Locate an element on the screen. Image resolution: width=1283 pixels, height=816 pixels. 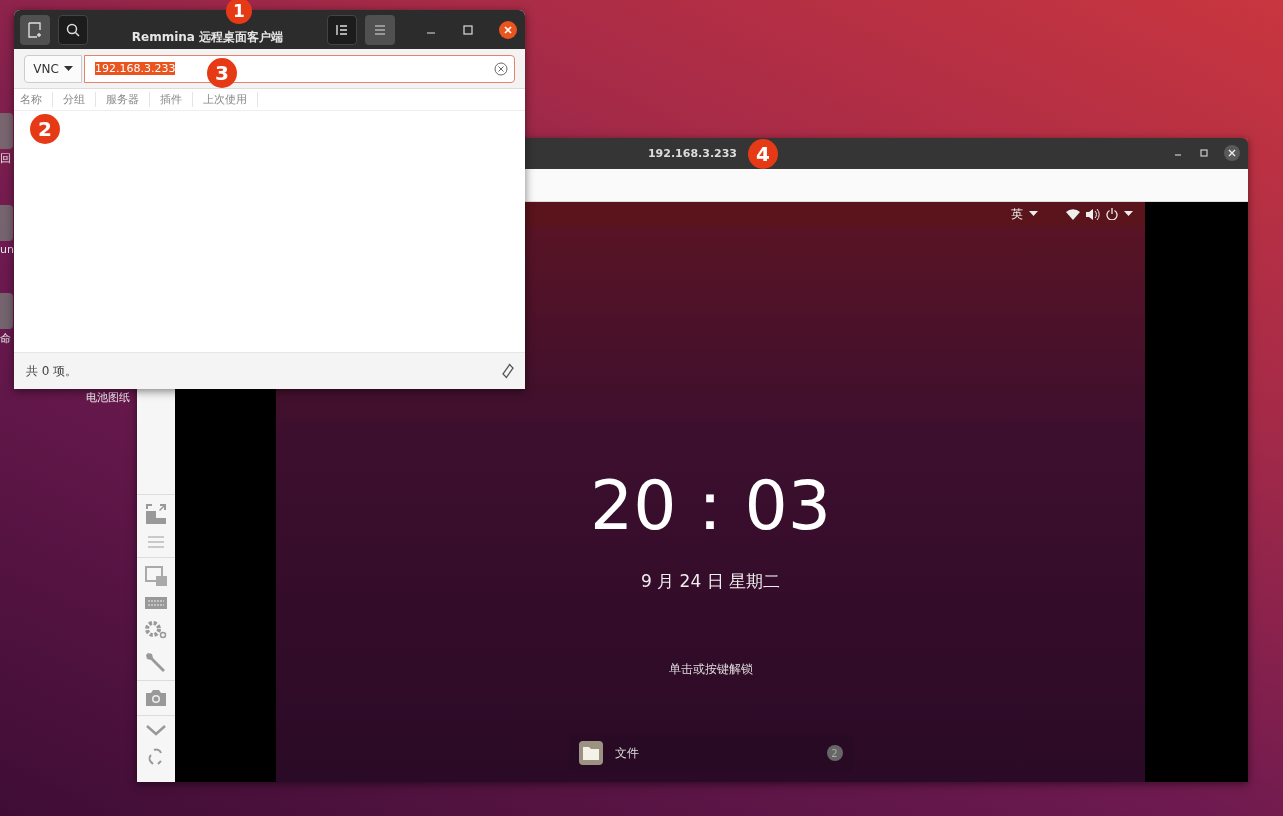
input-method-indicator: 英 is located at coordinates (1017, 214).